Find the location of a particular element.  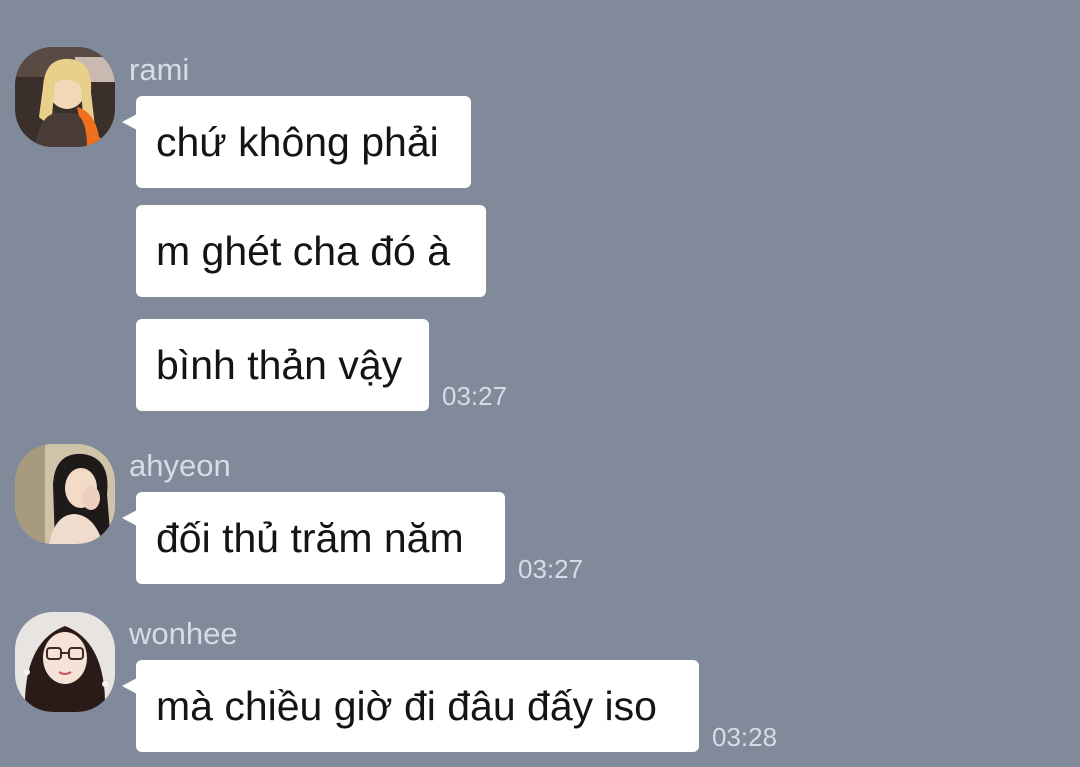

message-timestamp: 03:28 is located at coordinates (745, 737).